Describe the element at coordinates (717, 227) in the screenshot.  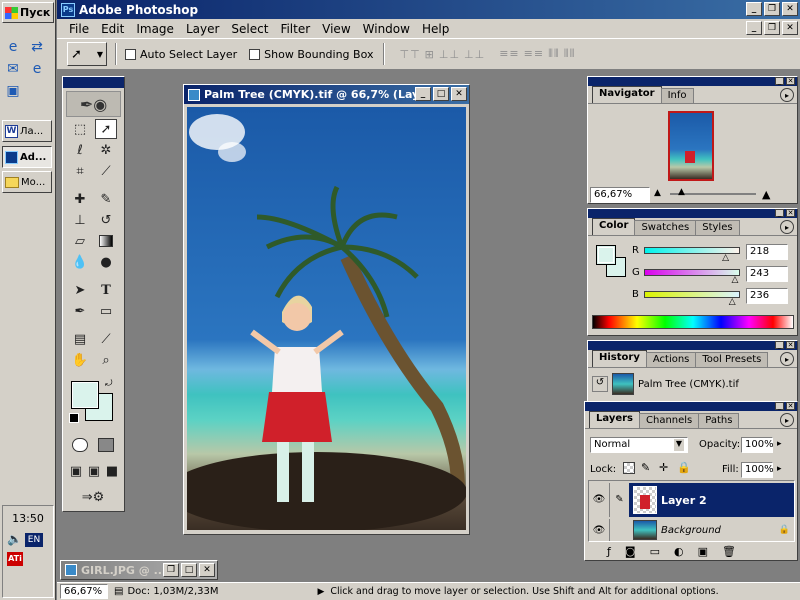
I see `tab-styles: Styles` at that location.